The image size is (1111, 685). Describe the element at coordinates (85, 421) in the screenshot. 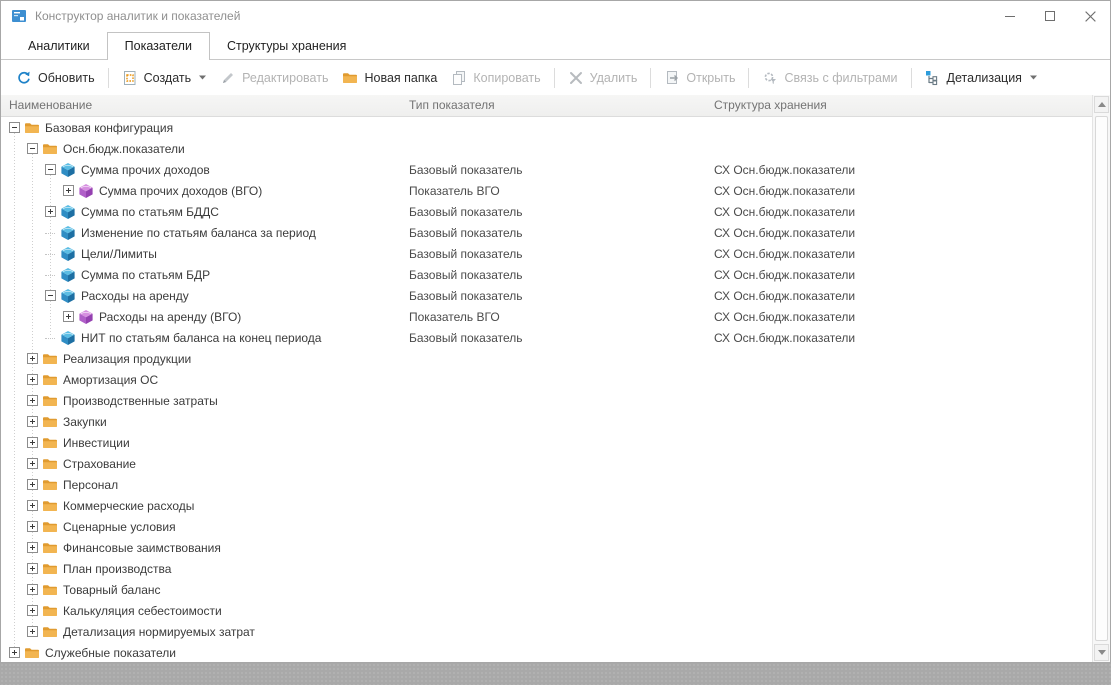

I see `row-label: Закупки` at that location.